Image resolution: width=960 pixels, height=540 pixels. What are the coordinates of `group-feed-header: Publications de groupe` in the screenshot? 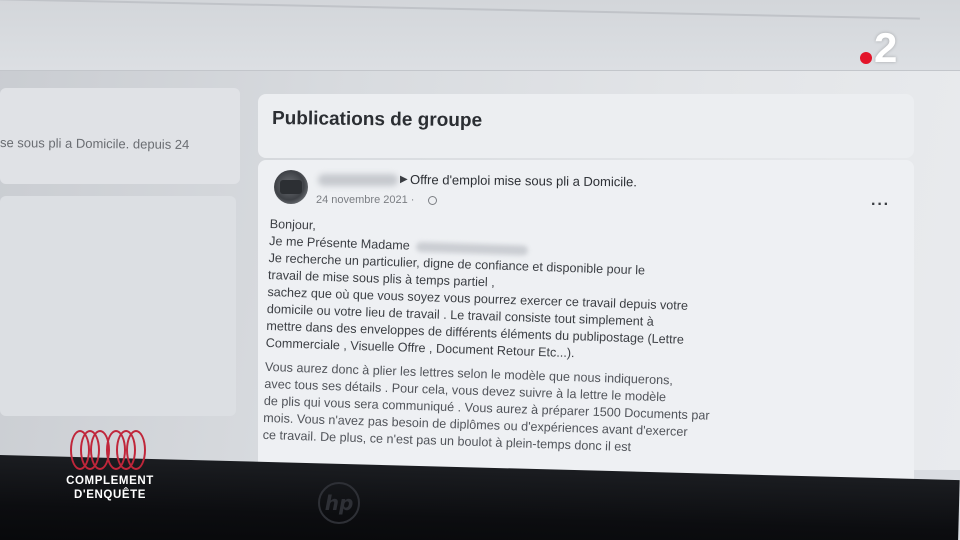 It's located at (586, 126).